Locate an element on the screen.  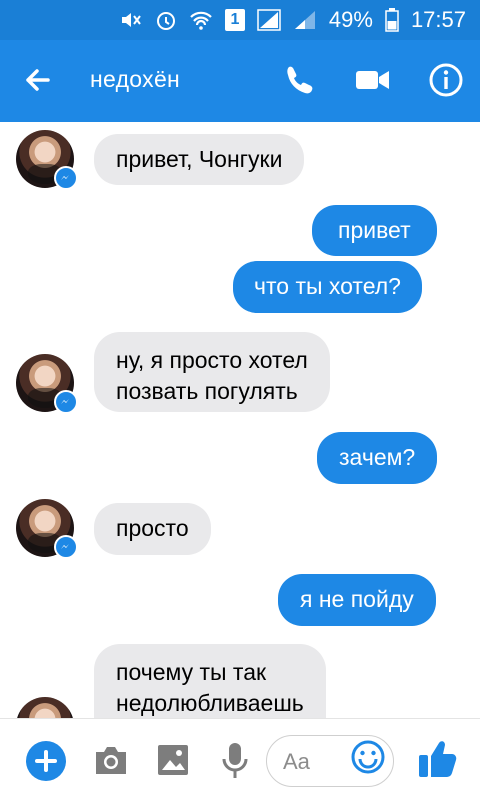
message-text: я не пойду is located at coordinates (357, 599).